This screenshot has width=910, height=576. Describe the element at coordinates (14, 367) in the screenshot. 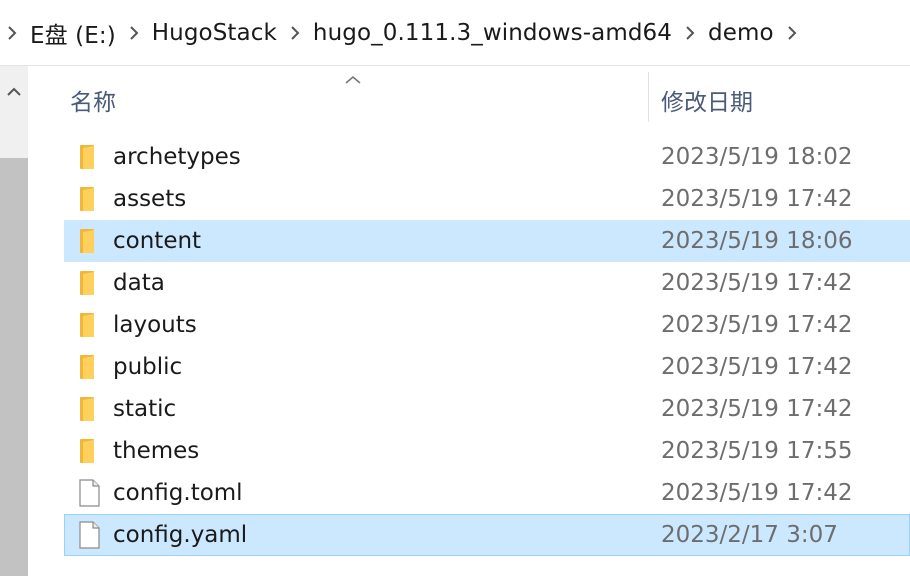

I see `scrollbar-thumb` at that location.